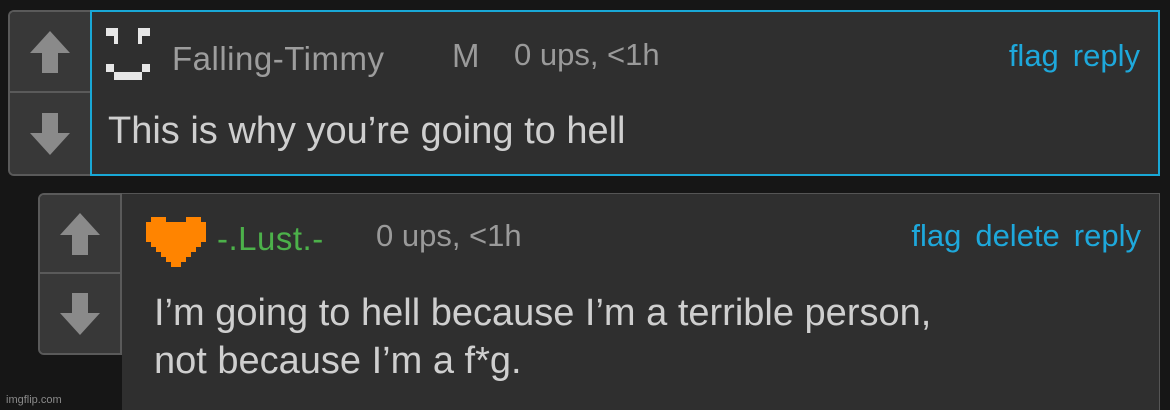 The image size is (1170, 410). Describe the element at coordinates (367, 131) in the screenshot. I see `comment-text: This is why you’re going to hell` at that location.